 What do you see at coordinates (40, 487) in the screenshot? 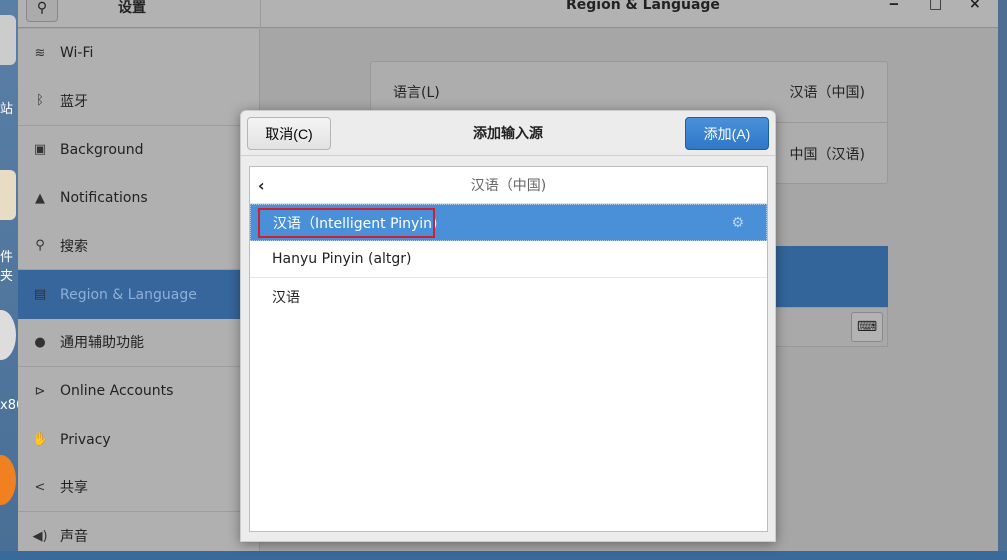
I see `share-icon: <` at bounding box center [40, 487].